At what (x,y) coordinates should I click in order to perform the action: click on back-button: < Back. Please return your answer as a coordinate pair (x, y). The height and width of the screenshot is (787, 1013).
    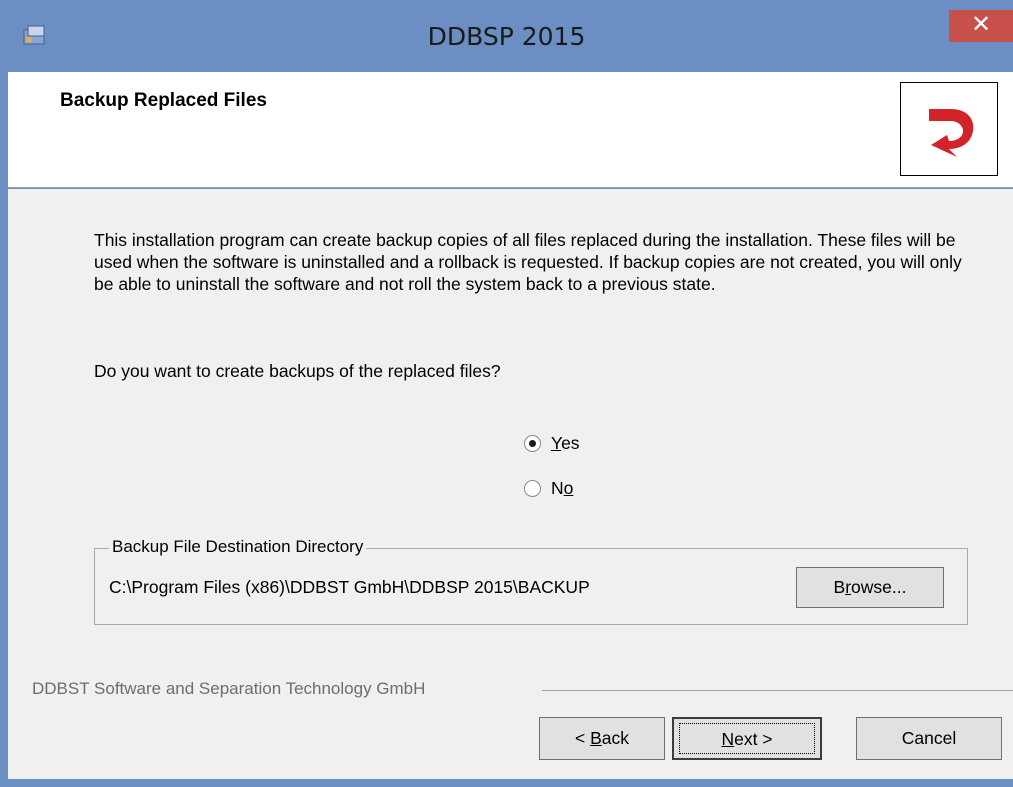
    Looking at the image, I should click on (602, 738).